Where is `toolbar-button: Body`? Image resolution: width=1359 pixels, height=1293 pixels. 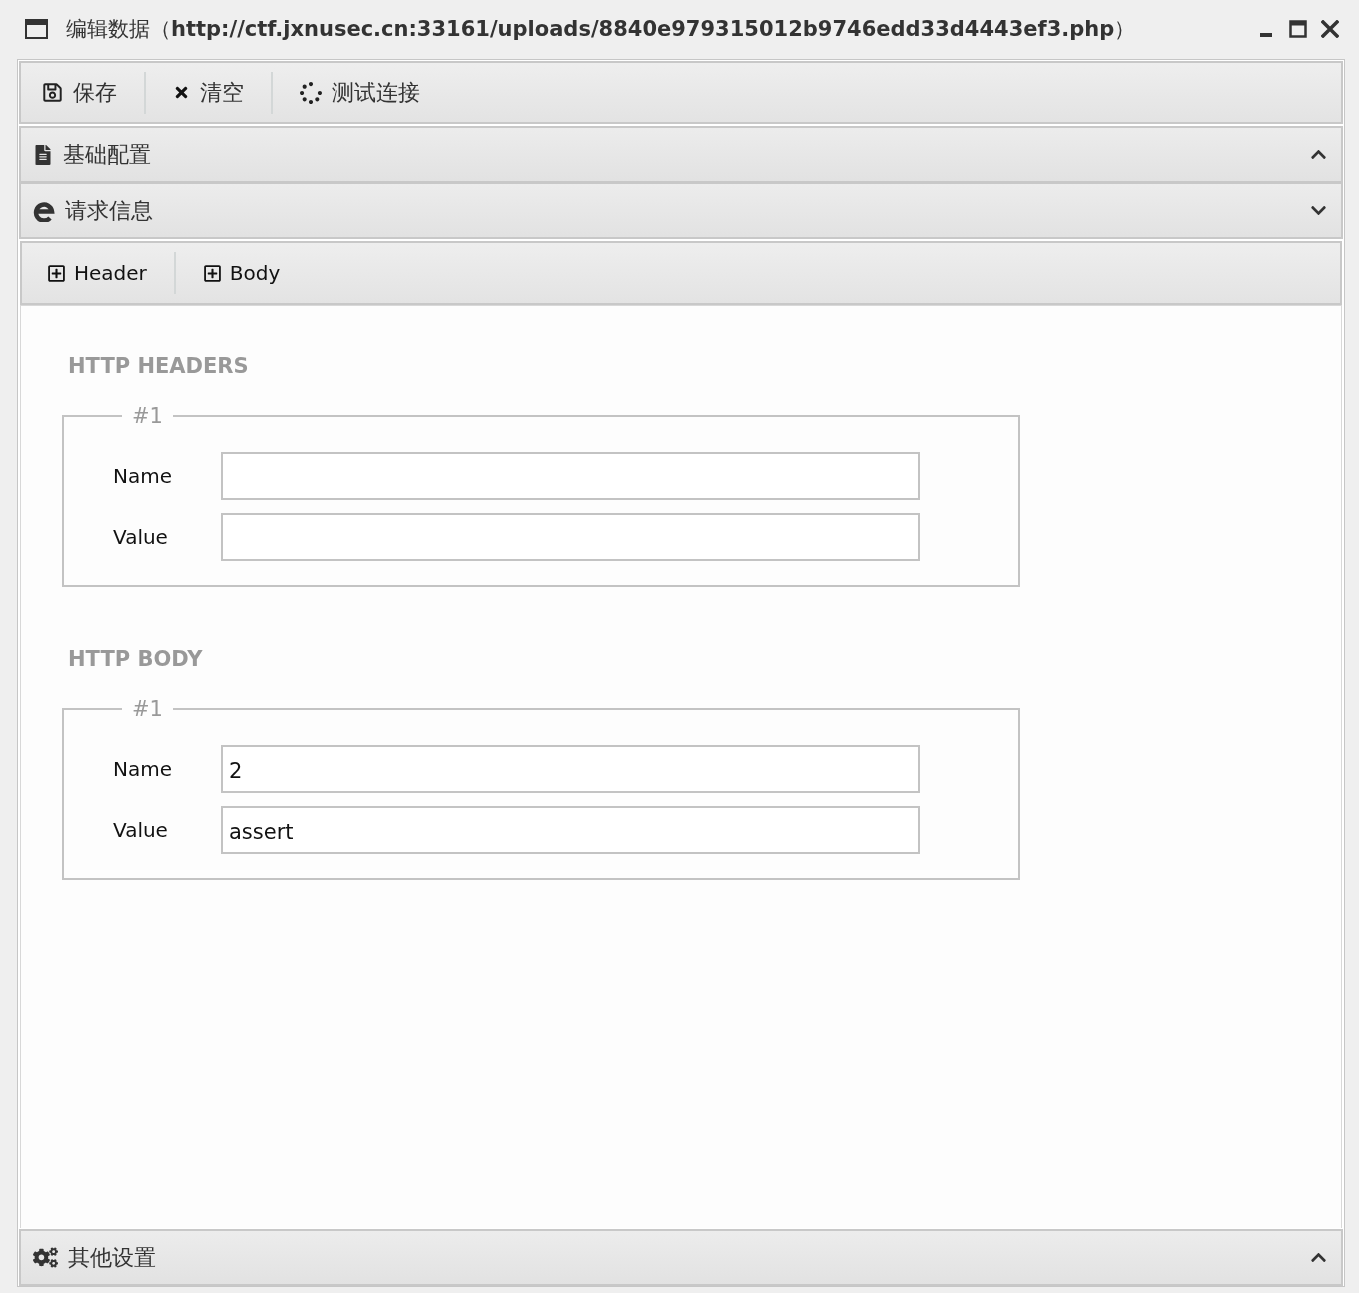
toolbar-button: Body is located at coordinates (241, 273).